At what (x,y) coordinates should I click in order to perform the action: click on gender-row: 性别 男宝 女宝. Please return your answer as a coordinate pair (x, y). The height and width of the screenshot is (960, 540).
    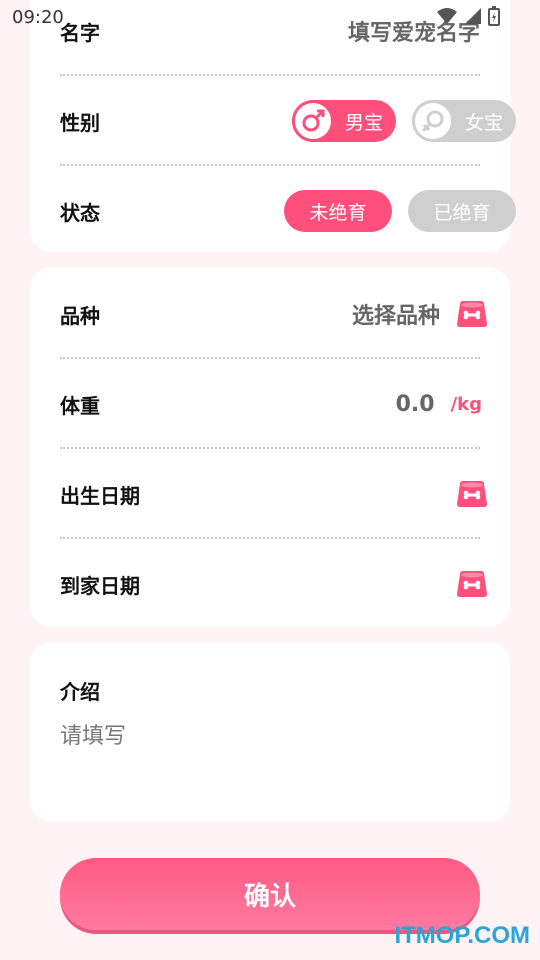
    Looking at the image, I should click on (288, 121).